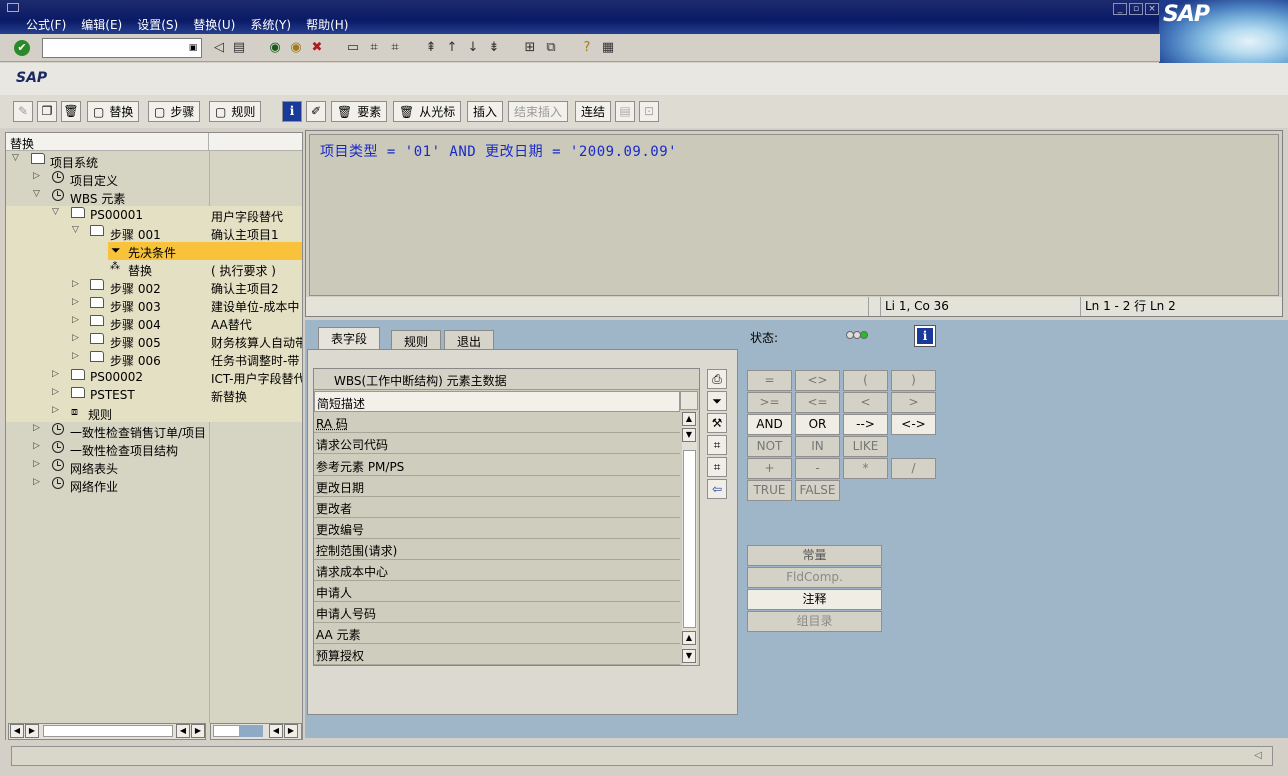  What do you see at coordinates (769, 380) in the screenshot?
I see `op-equal-button: =` at bounding box center [769, 380].